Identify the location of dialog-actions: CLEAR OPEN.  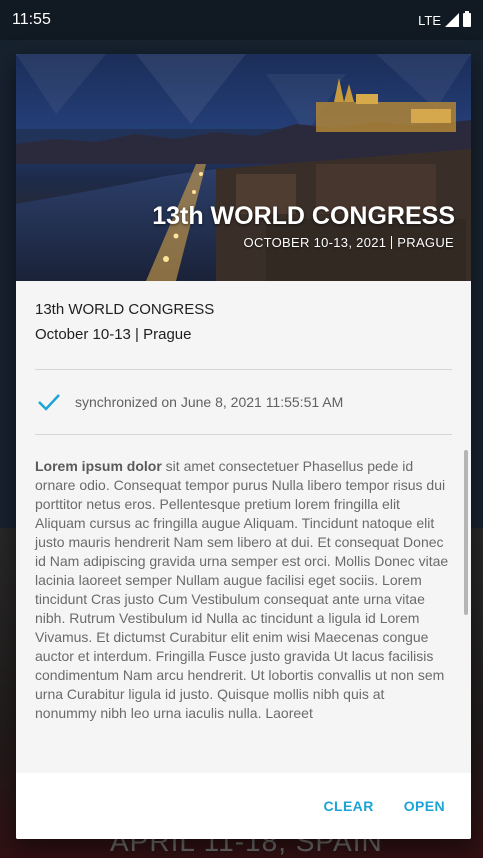
(243, 806).